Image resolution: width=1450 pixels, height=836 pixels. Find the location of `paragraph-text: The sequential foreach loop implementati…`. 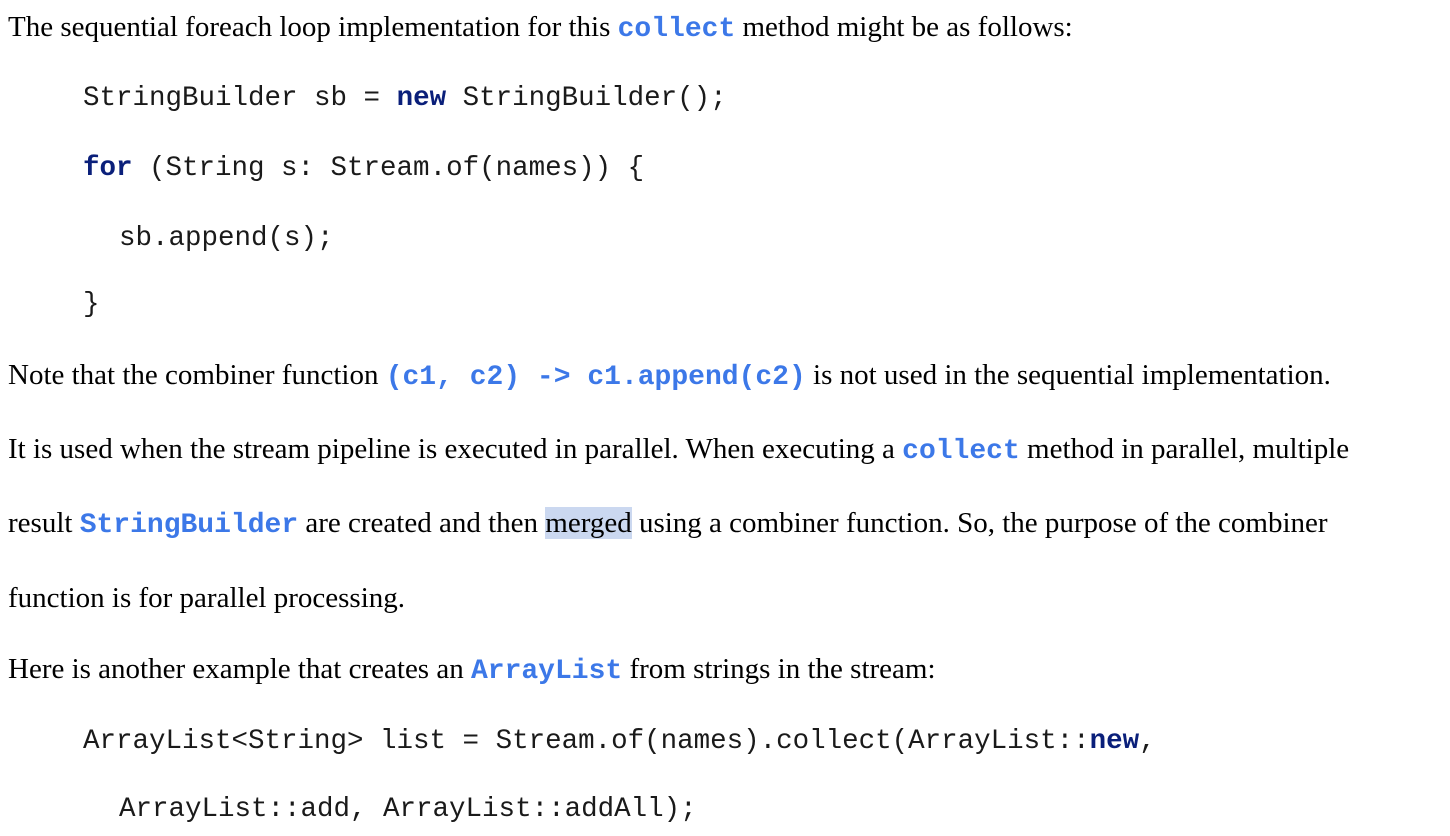

paragraph-text: The sequential foreach loop implementati… is located at coordinates (313, 27).